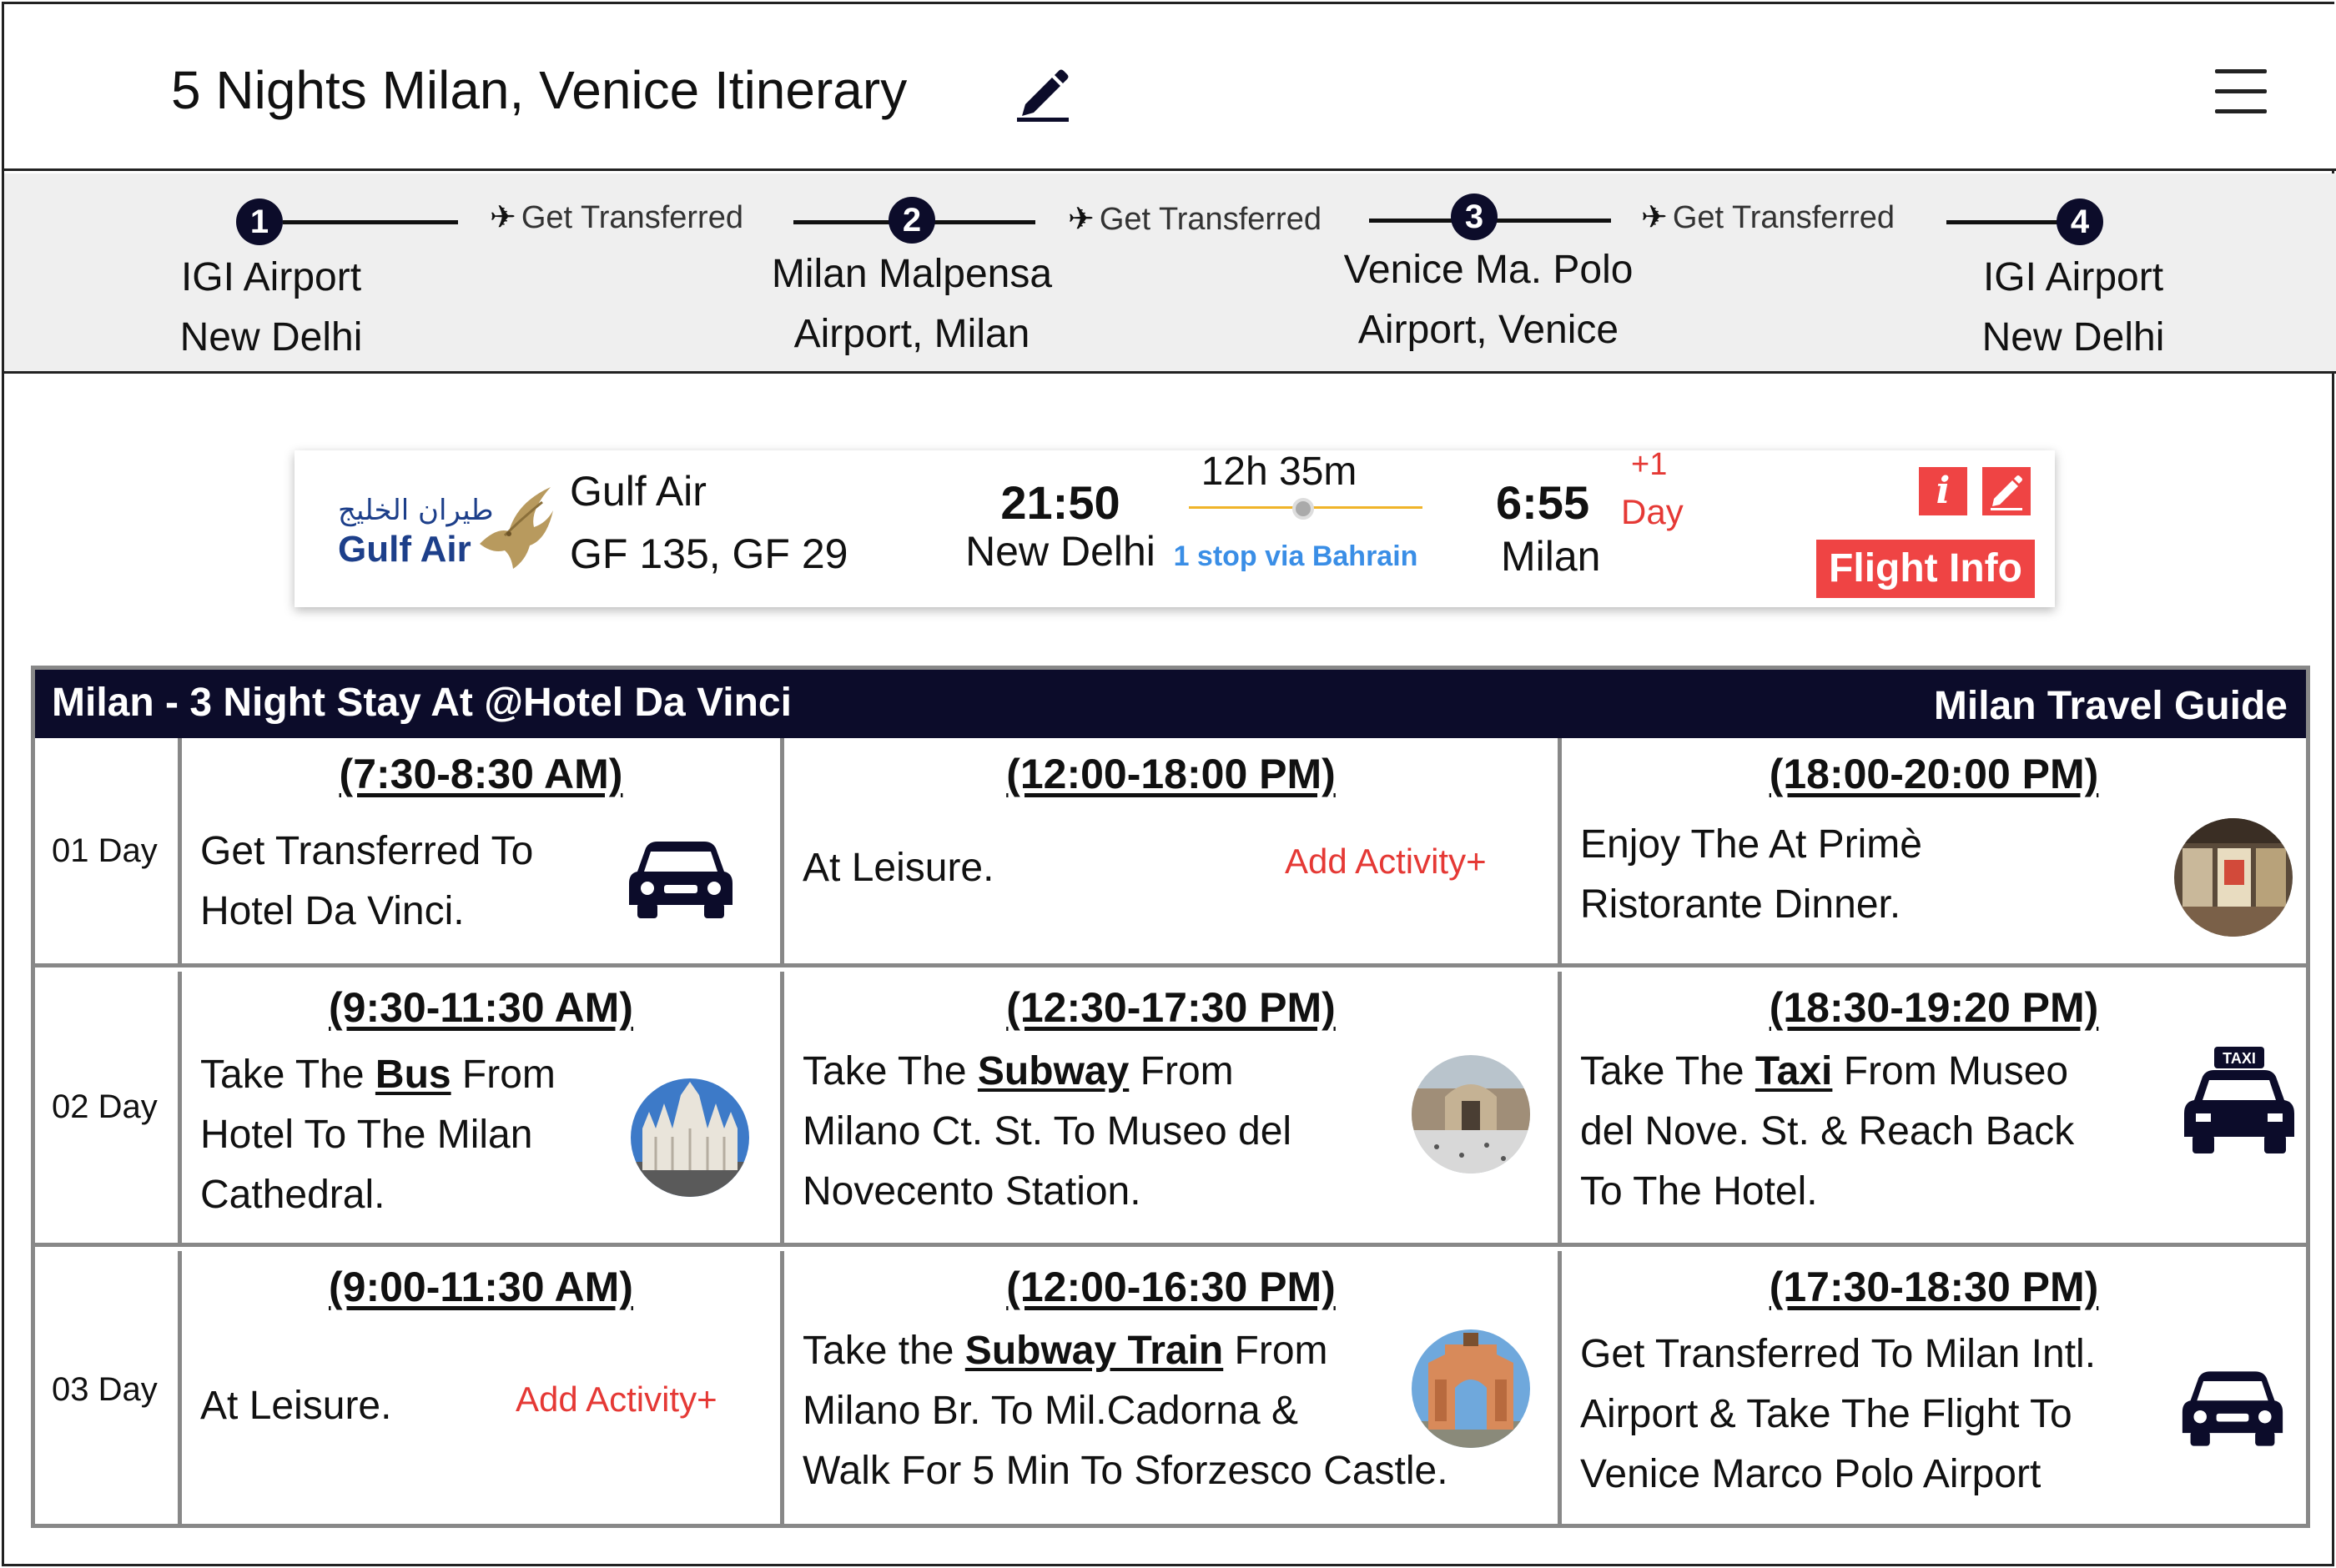  I want to click on hamburger-menu-icon, so click(2241, 91).